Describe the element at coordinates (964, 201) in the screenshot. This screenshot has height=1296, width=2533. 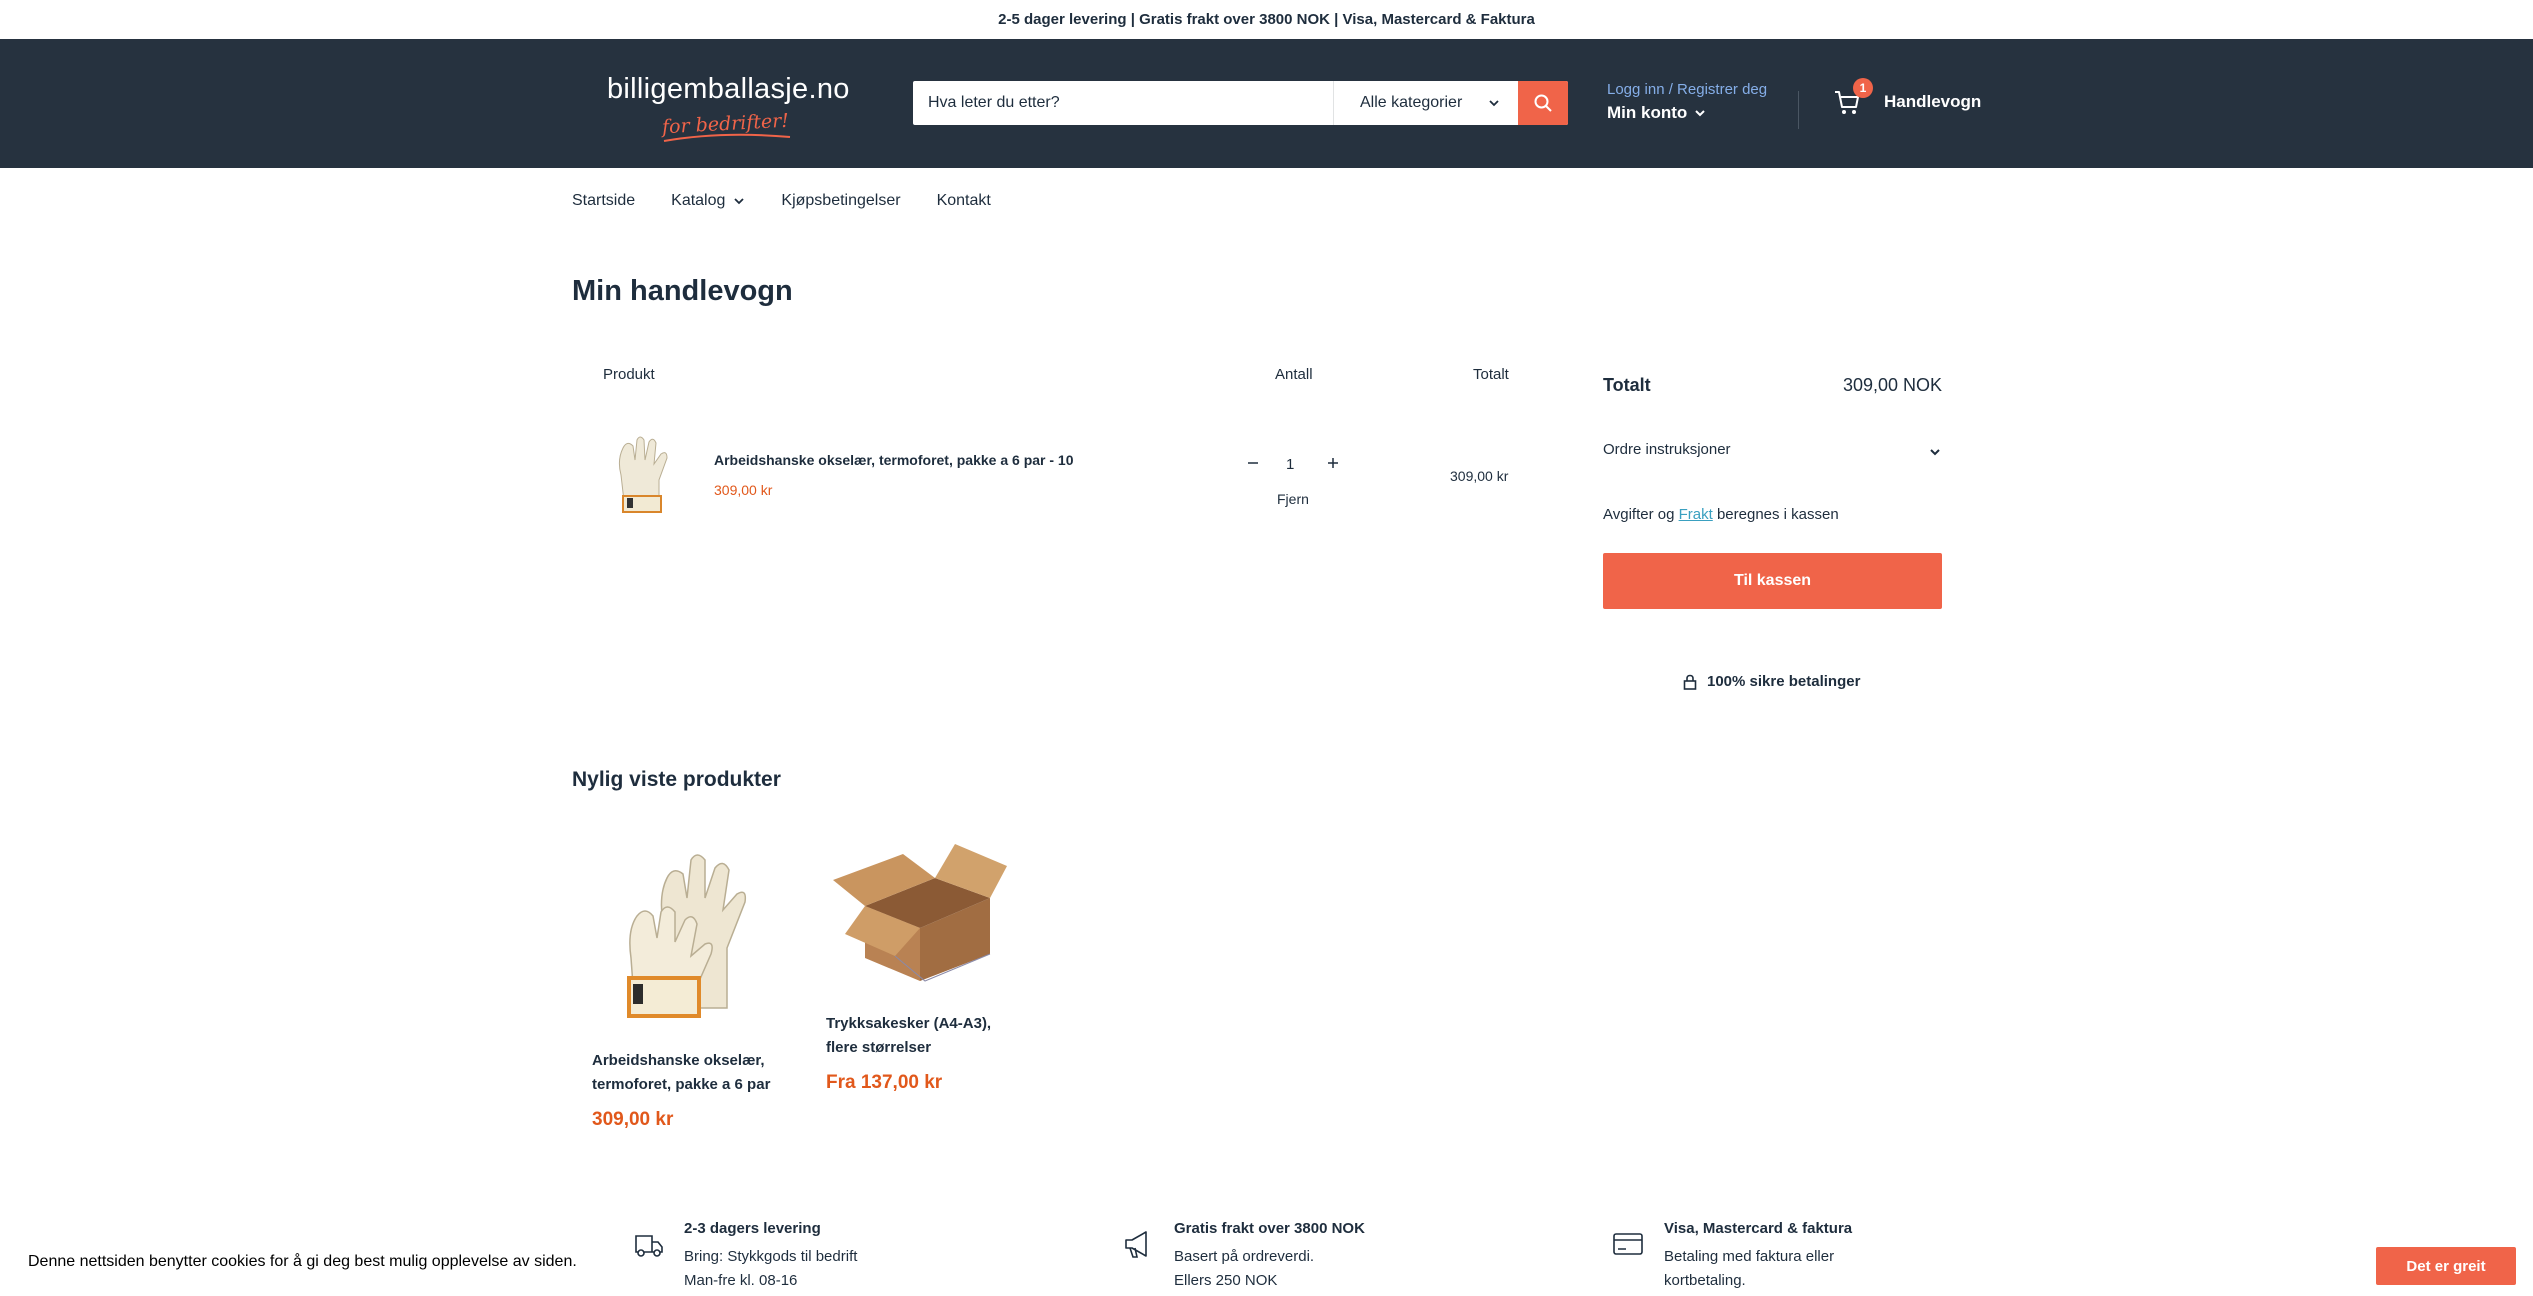
I see `nav-item-kontakt: Kontakt` at that location.